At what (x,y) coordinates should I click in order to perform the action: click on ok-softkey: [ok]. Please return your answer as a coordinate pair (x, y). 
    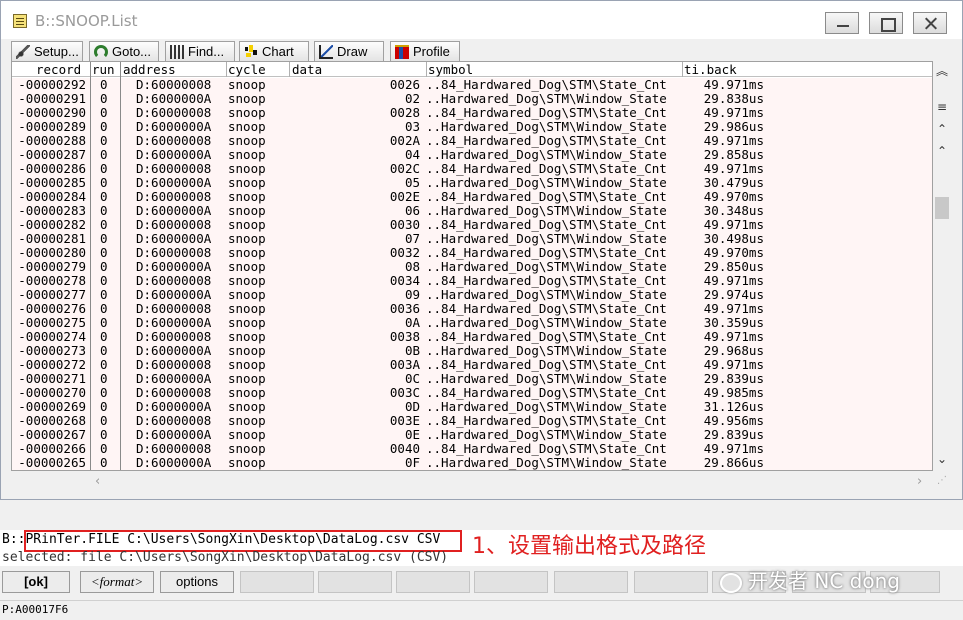
    Looking at the image, I should click on (36, 582).